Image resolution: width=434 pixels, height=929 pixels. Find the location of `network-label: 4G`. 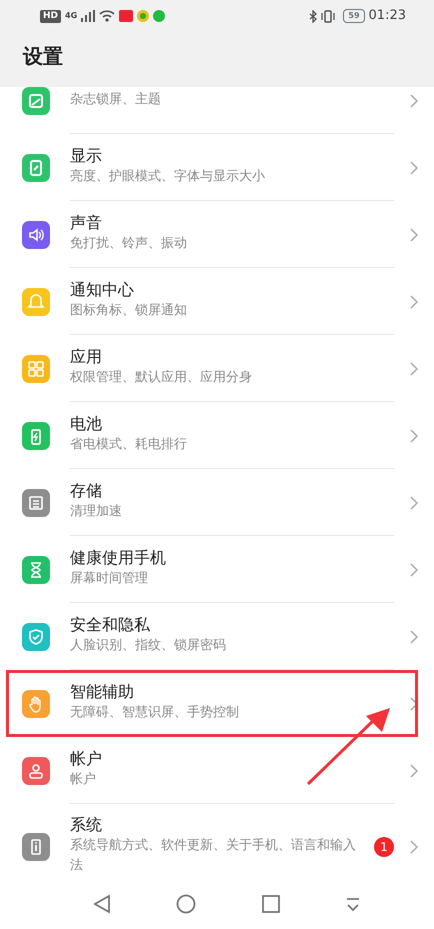

network-label: 4G is located at coordinates (71, 16).